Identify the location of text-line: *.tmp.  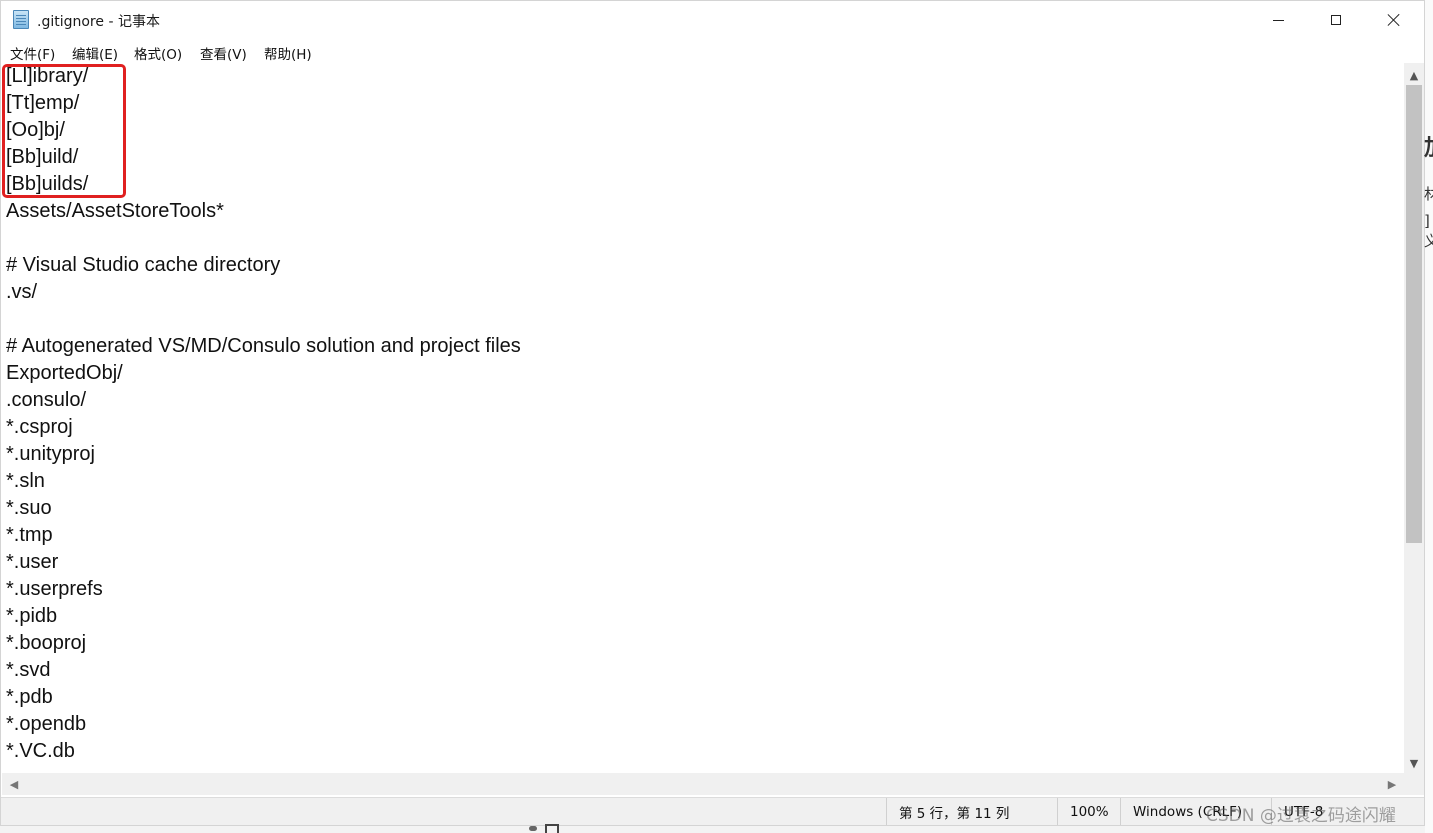
(263, 535).